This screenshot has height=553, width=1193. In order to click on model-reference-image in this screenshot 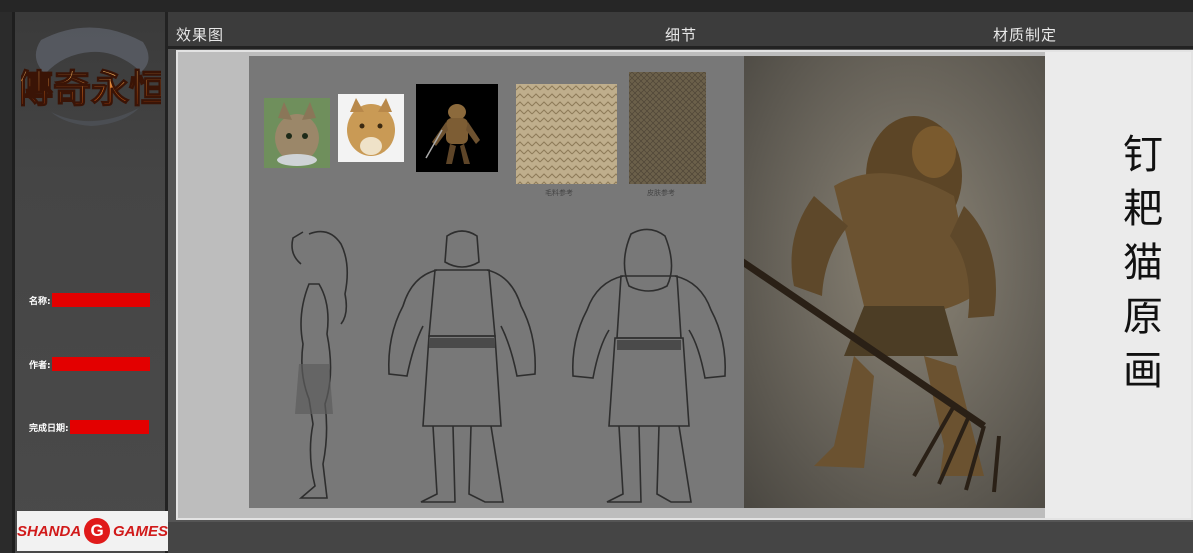, I will do `click(457, 128)`.